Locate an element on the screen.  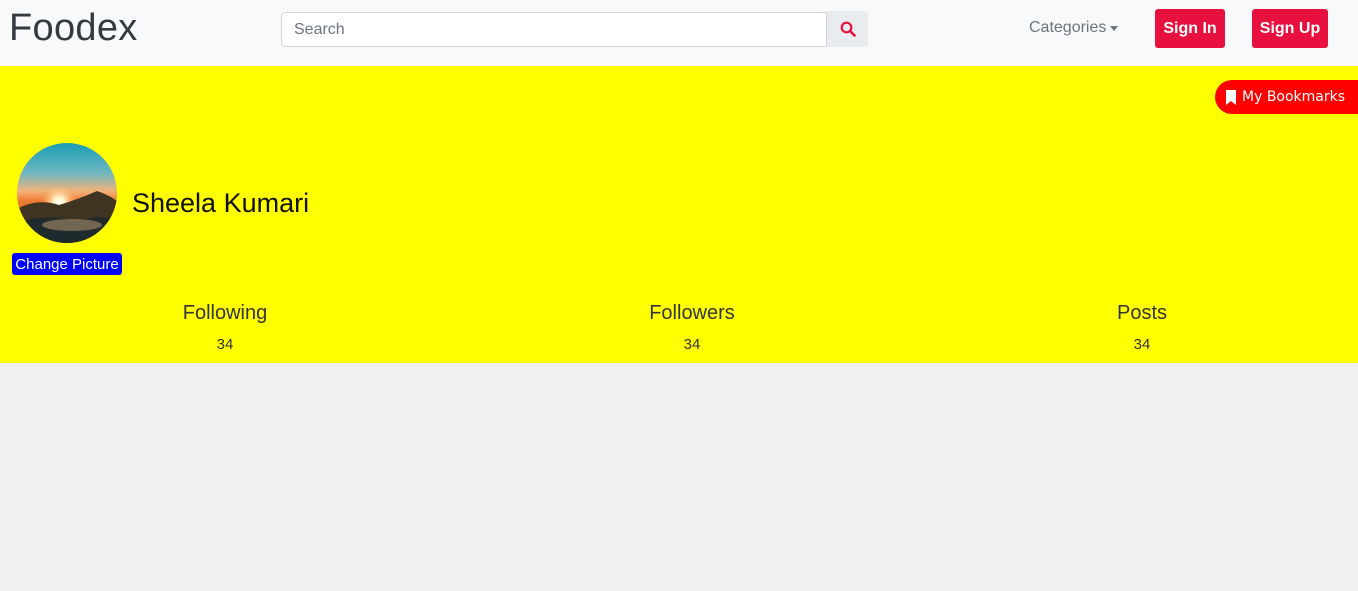
stat-following-label: Following is located at coordinates (225, 313).